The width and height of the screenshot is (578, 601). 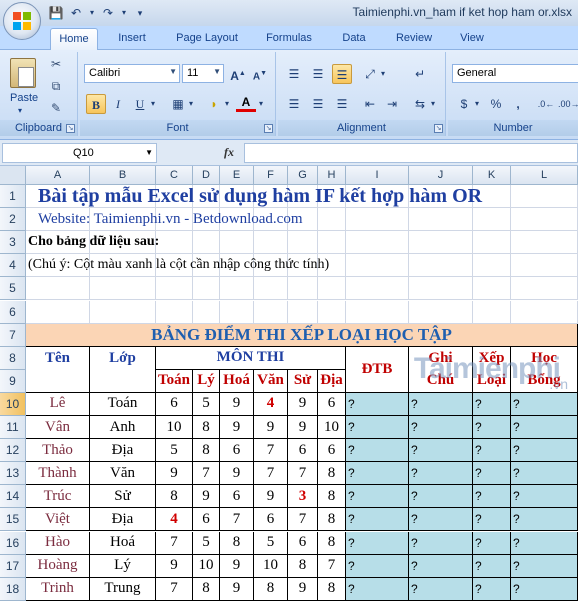 I want to click on column-header-k: K, so click(x=492, y=175).